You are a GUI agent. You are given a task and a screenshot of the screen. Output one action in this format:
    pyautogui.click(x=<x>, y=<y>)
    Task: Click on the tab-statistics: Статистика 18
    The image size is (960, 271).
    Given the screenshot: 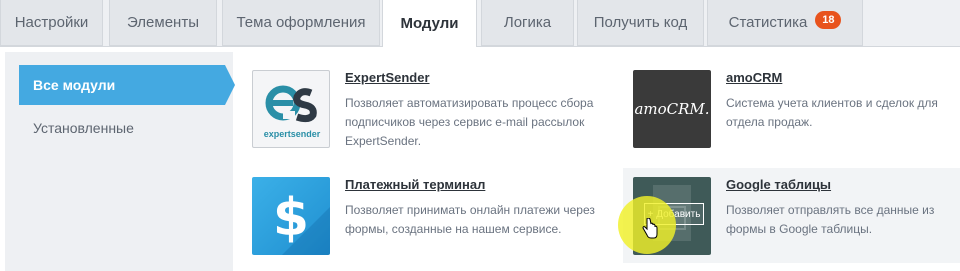 What is the action you would take?
    pyautogui.click(x=785, y=23)
    